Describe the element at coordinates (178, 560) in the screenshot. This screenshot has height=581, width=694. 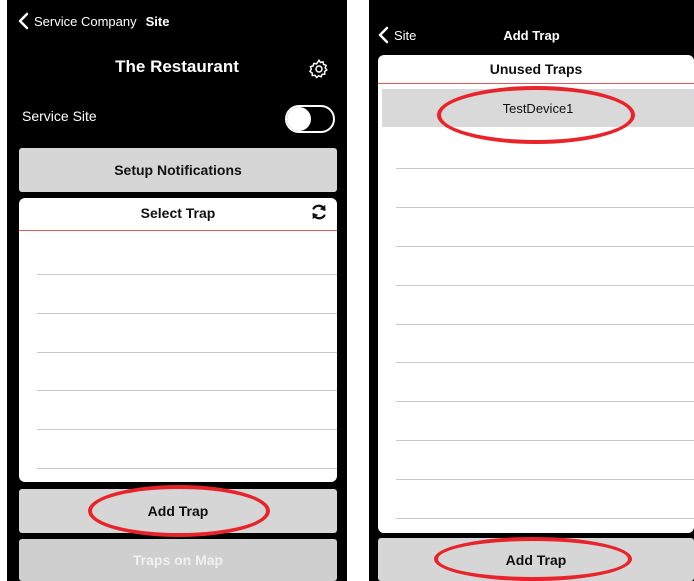
I see `traps-on-map-button: Traps on Map` at that location.